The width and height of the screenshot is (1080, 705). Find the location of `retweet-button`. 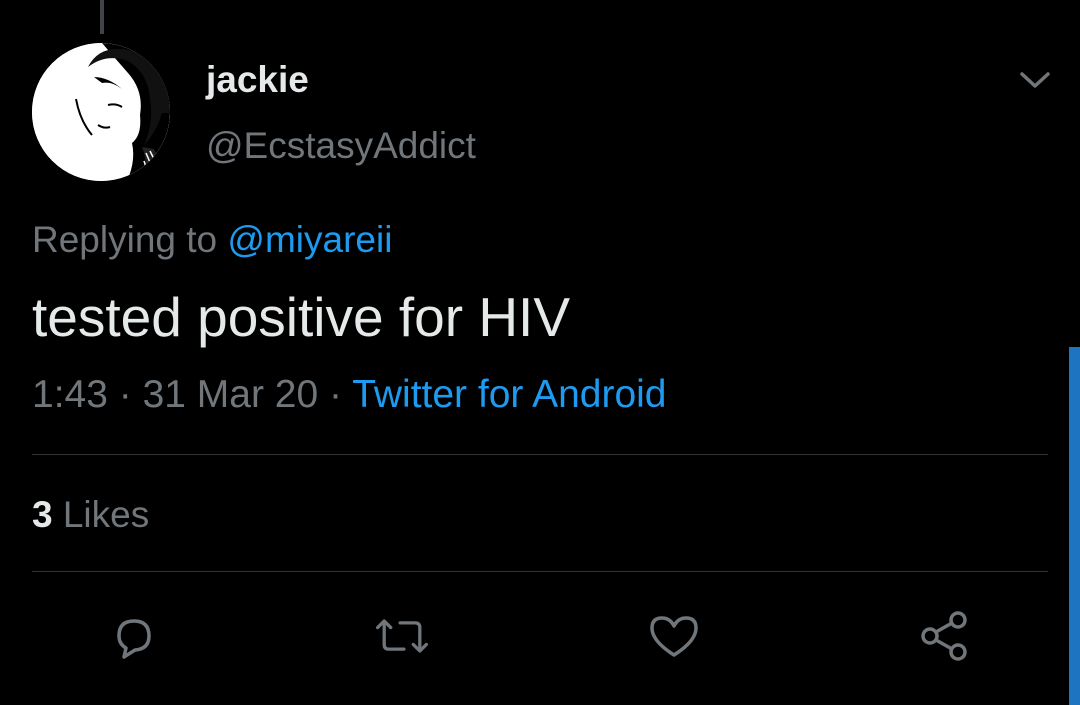

retweet-button is located at coordinates (402, 636).